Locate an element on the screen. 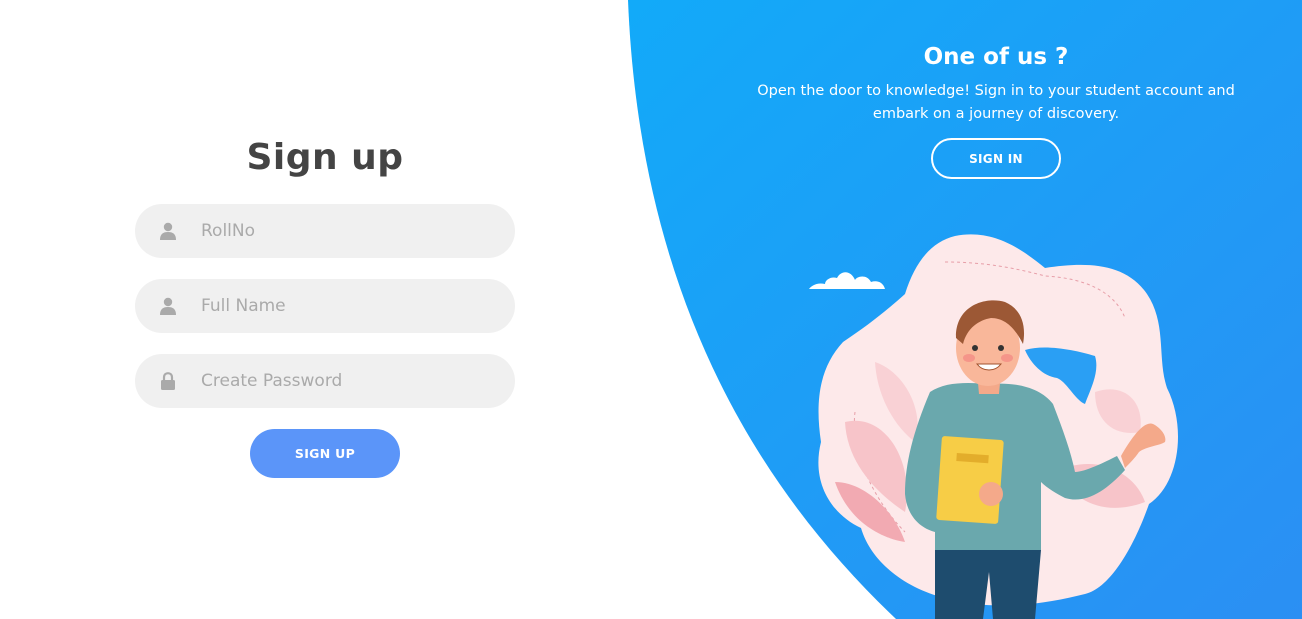 The height and width of the screenshot is (619, 1302). fullname-field is located at coordinates (325, 306).